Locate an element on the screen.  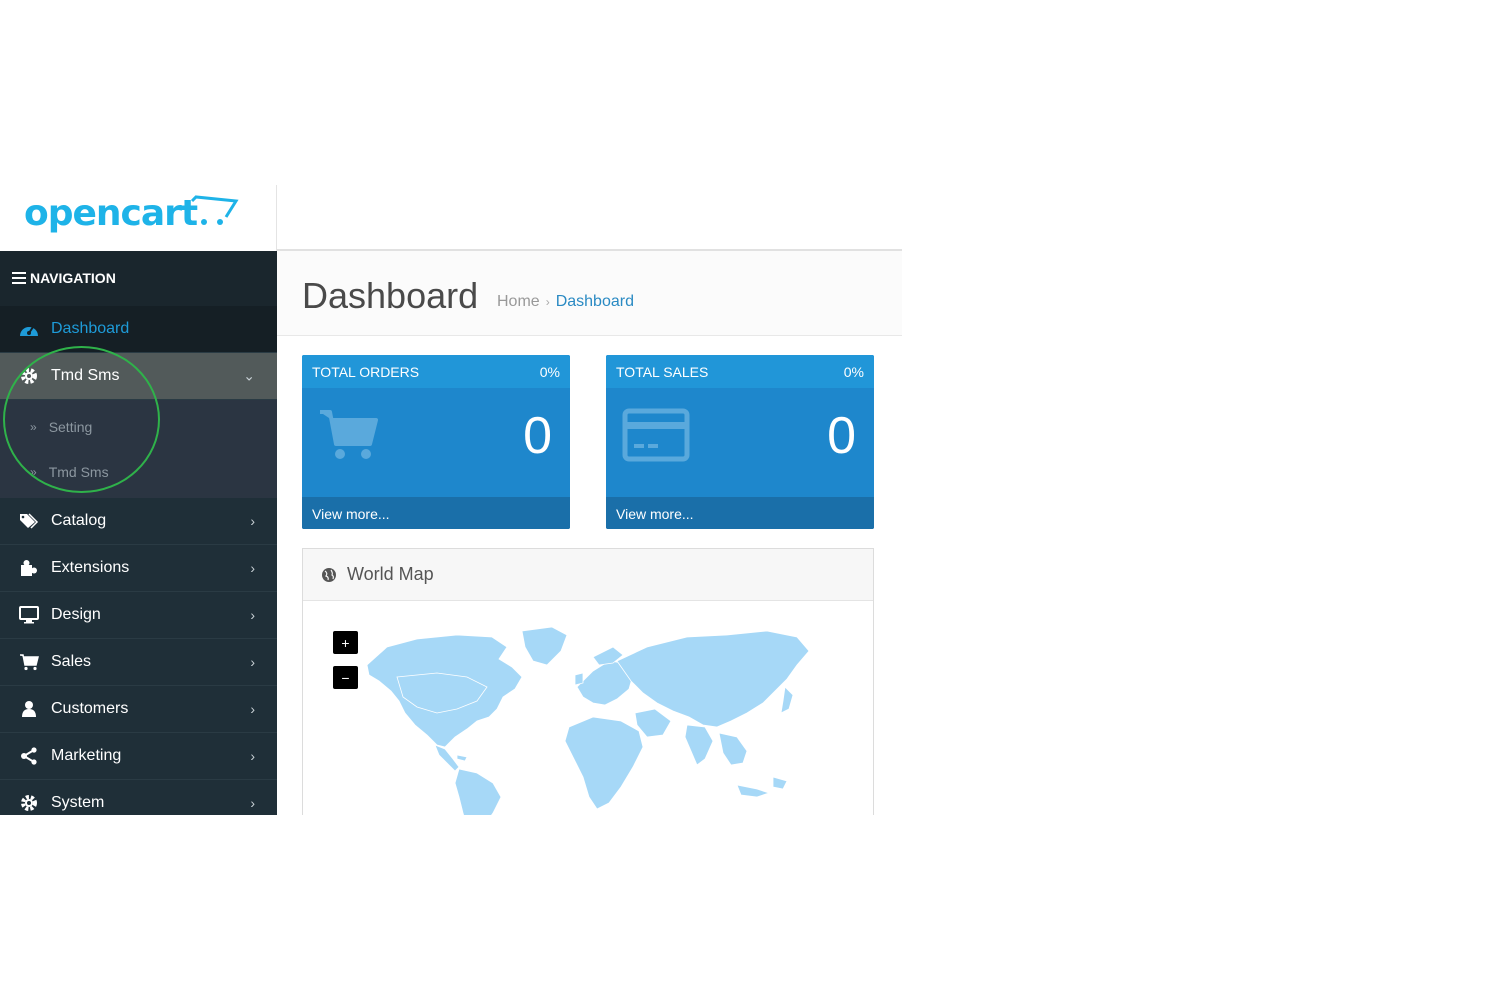
breadcrumb-home: Home is located at coordinates (518, 302).